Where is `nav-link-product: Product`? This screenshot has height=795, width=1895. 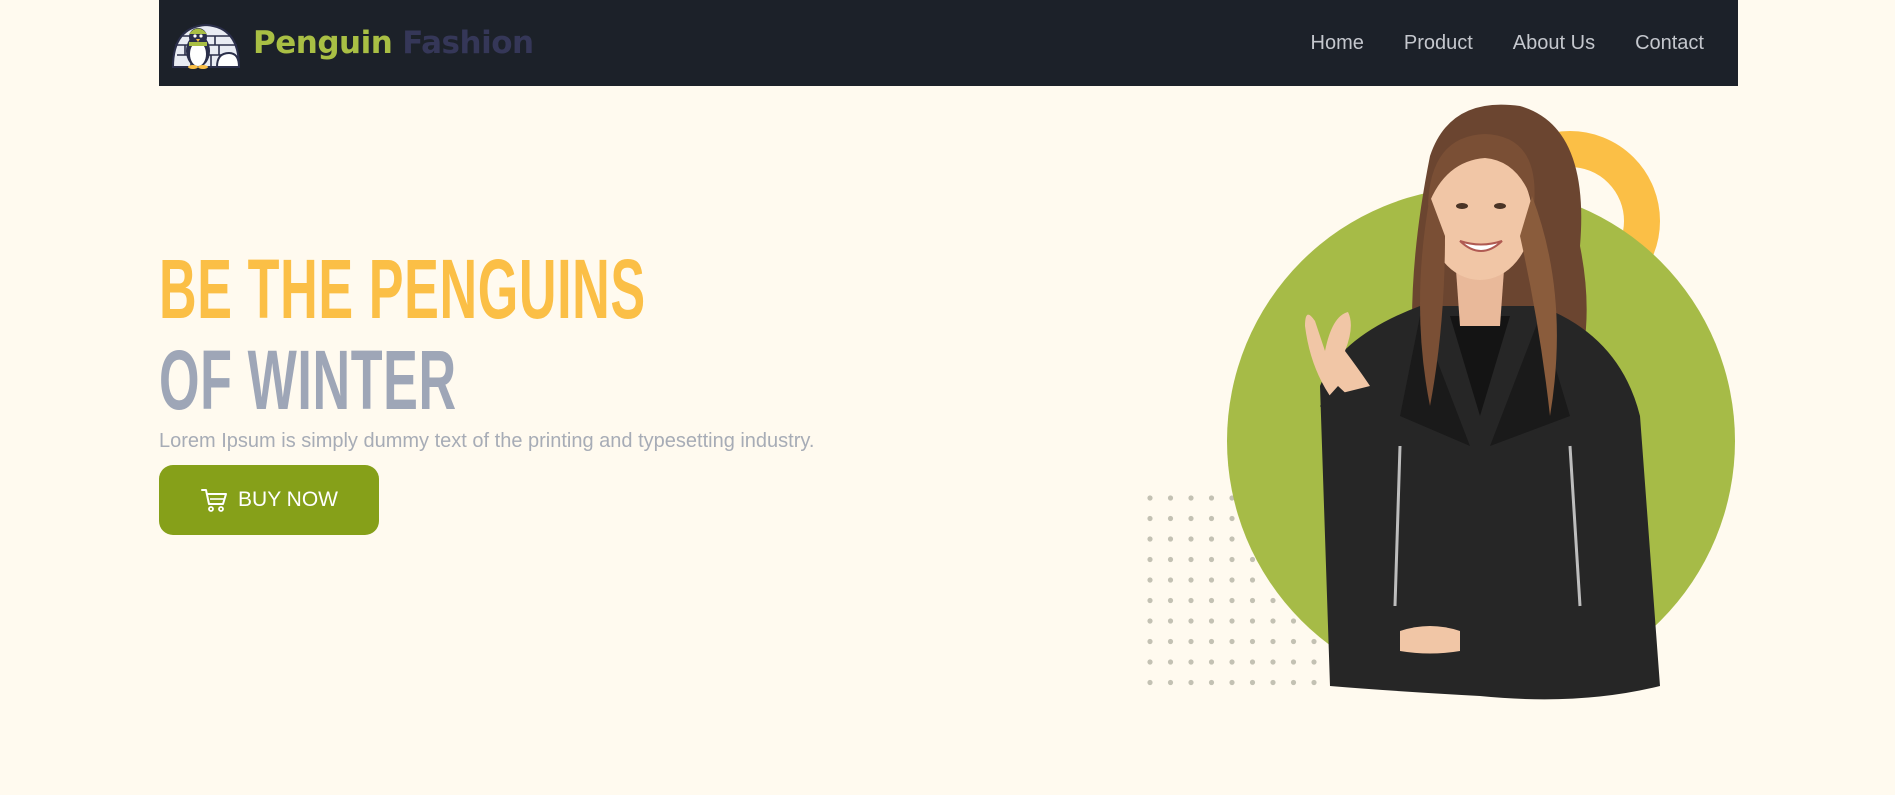
nav-link-product: Product is located at coordinates (1438, 43).